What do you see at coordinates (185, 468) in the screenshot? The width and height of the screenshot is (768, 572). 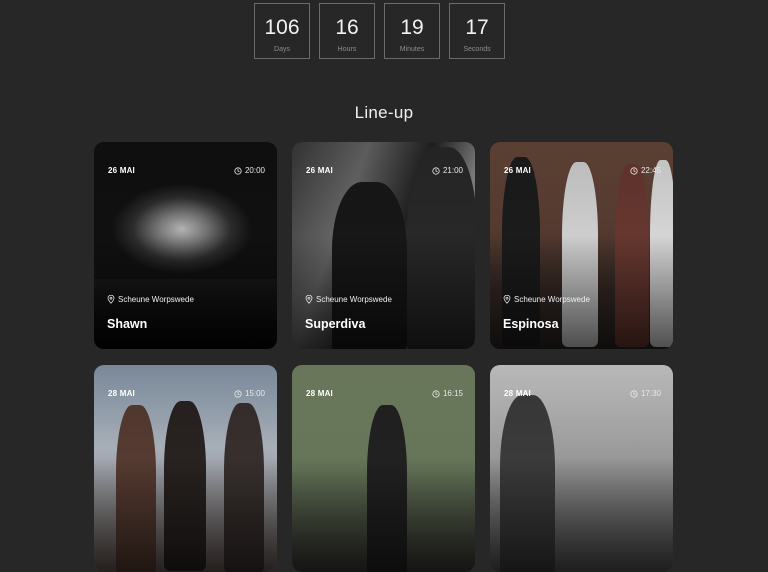 I see `artist-card: 28 MAI 15:00` at bounding box center [185, 468].